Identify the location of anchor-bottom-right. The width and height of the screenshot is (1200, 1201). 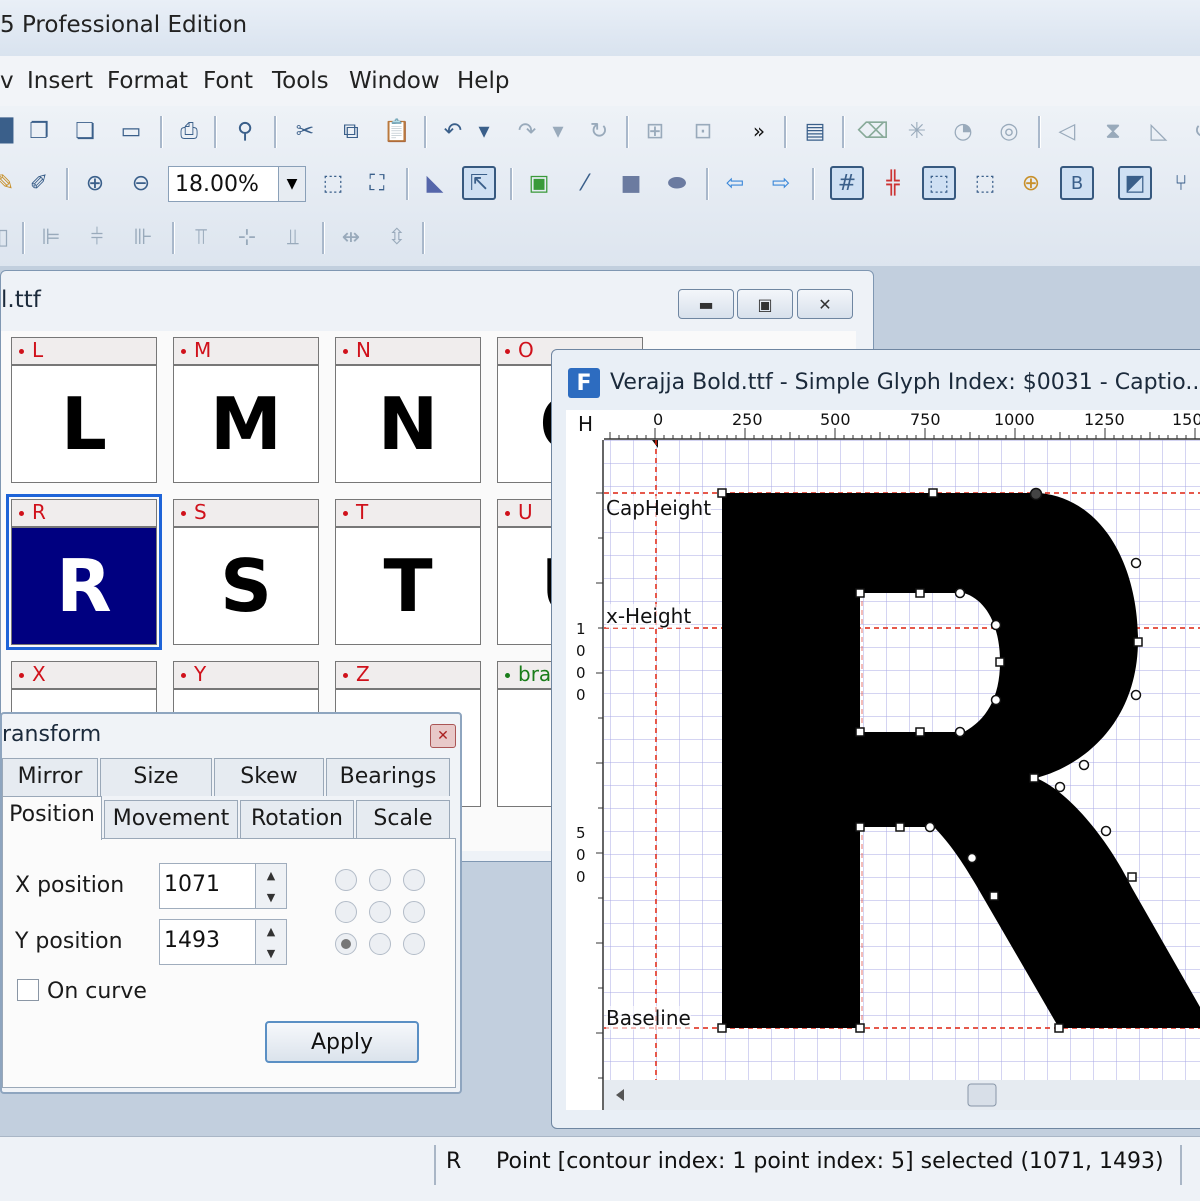
(414, 944).